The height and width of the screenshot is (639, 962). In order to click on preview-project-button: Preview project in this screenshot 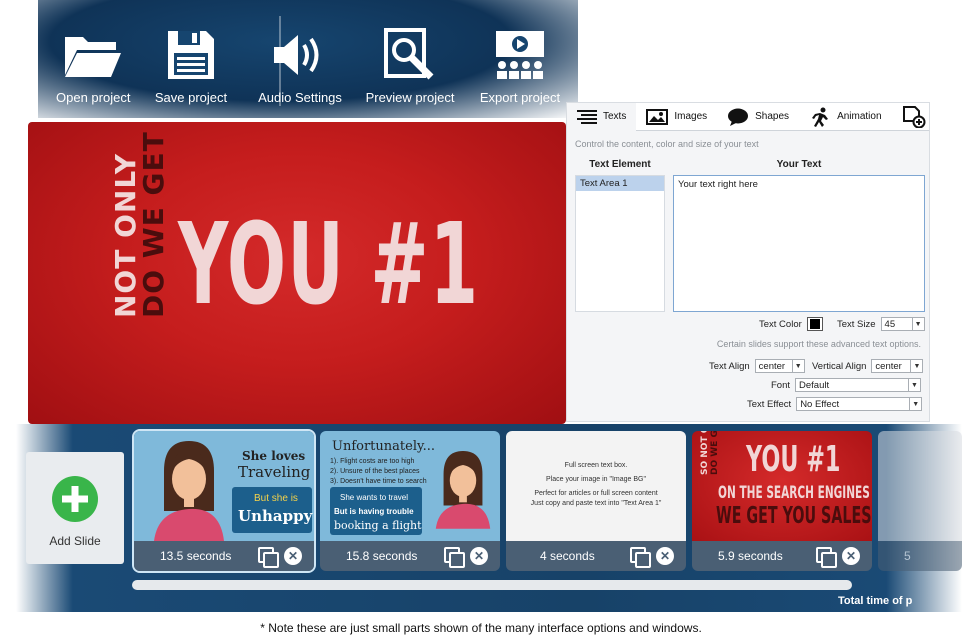, I will do `click(410, 65)`.